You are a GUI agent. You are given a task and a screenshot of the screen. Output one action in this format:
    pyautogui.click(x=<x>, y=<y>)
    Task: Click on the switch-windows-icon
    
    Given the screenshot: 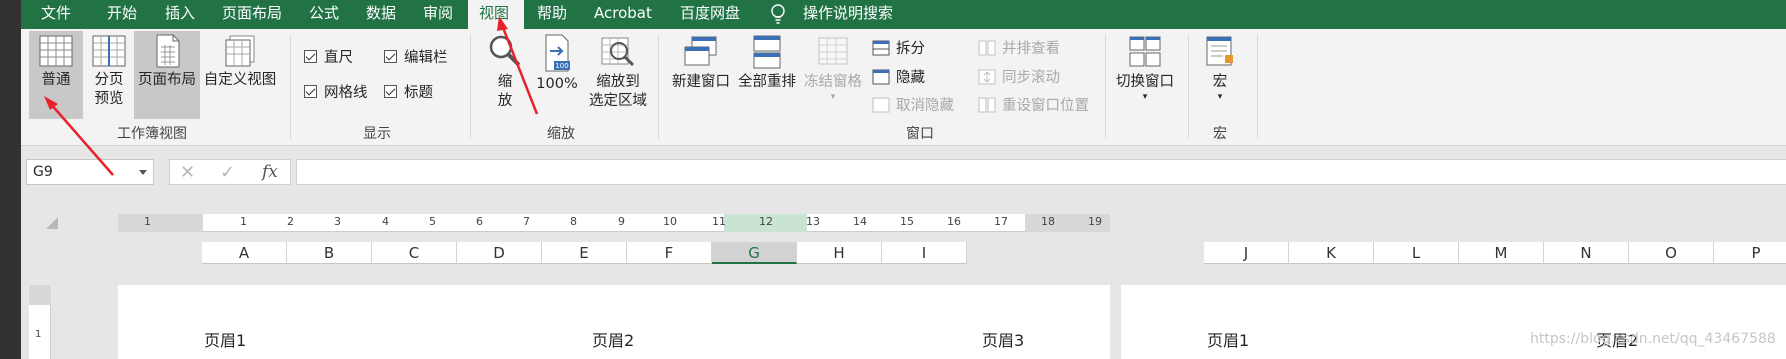 What is the action you would take?
    pyautogui.click(x=1145, y=51)
    